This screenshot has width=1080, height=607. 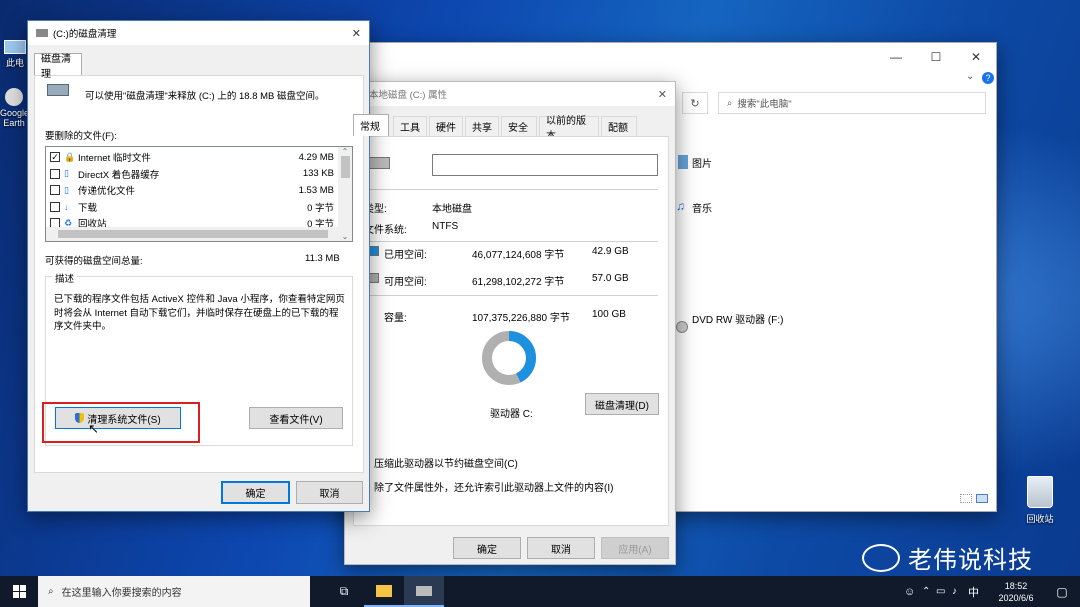 I want to click on file-list-item: ✓ 🔒 Internet 临时文件 4.29 MB, so click(x=192, y=157).